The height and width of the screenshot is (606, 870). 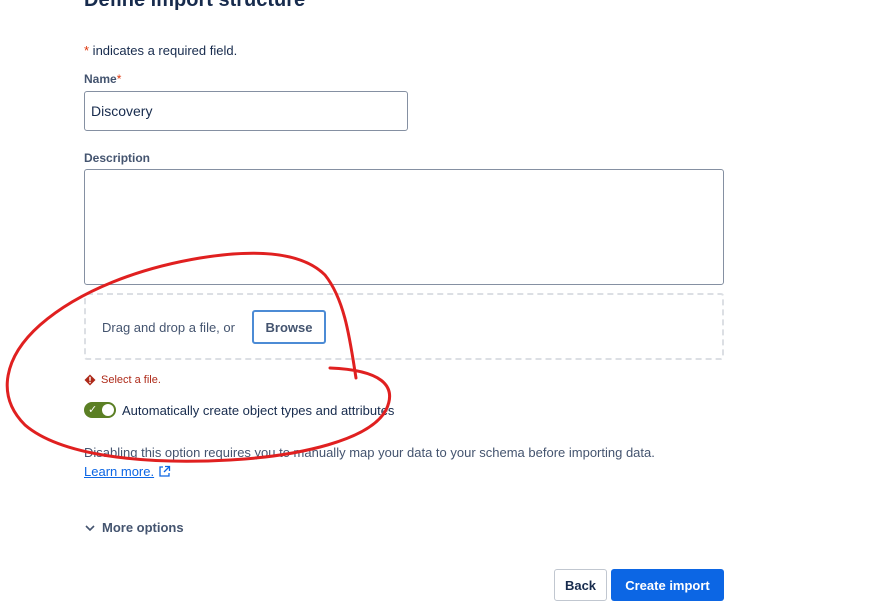 I want to click on browse-button: Browse, so click(x=289, y=327).